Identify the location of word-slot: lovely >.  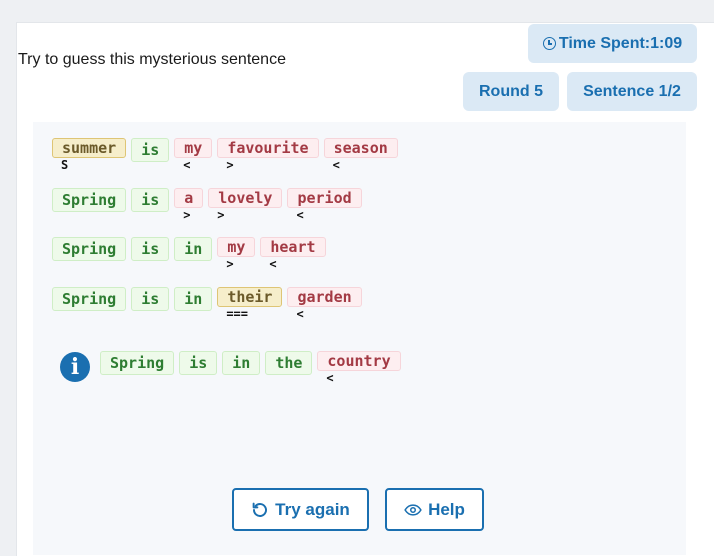
(245, 205).